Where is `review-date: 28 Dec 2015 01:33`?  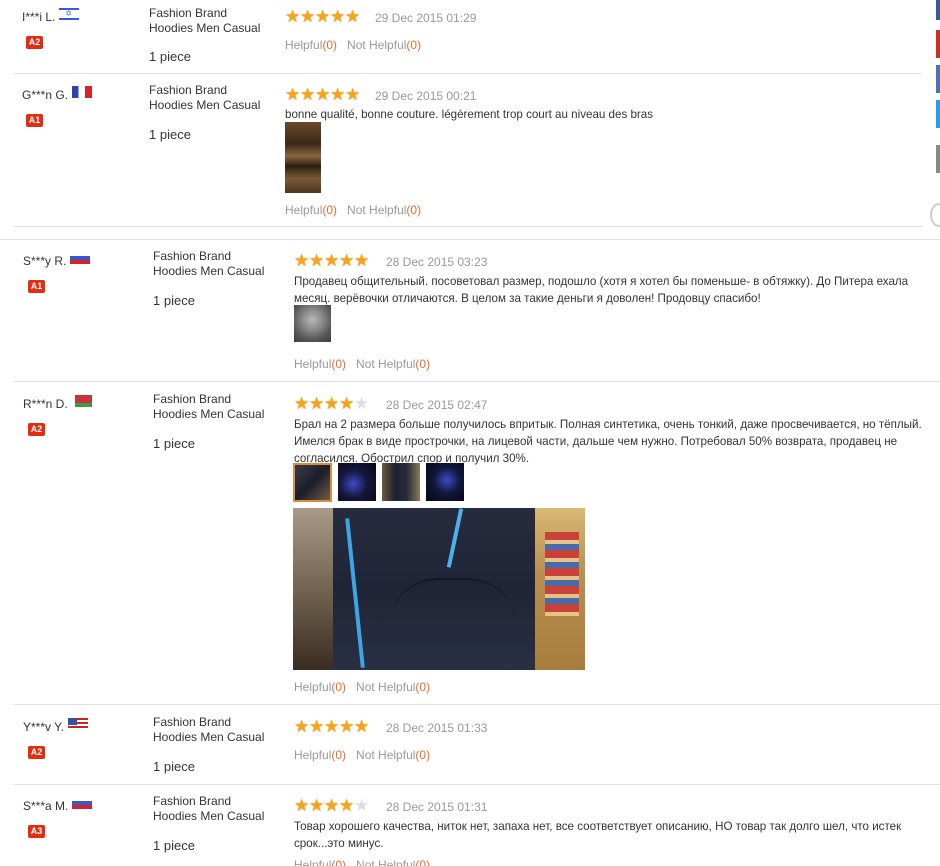
review-date: 28 Dec 2015 01:33 is located at coordinates (437, 728).